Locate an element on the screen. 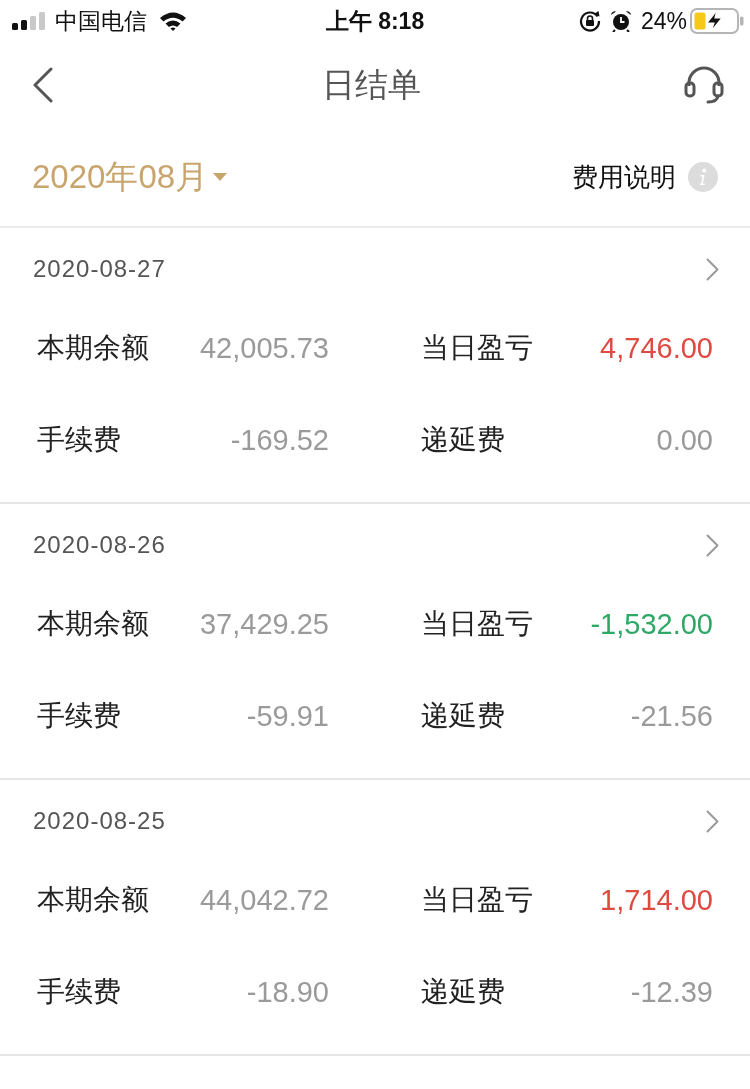  wifi-icon is located at coordinates (173, 21).